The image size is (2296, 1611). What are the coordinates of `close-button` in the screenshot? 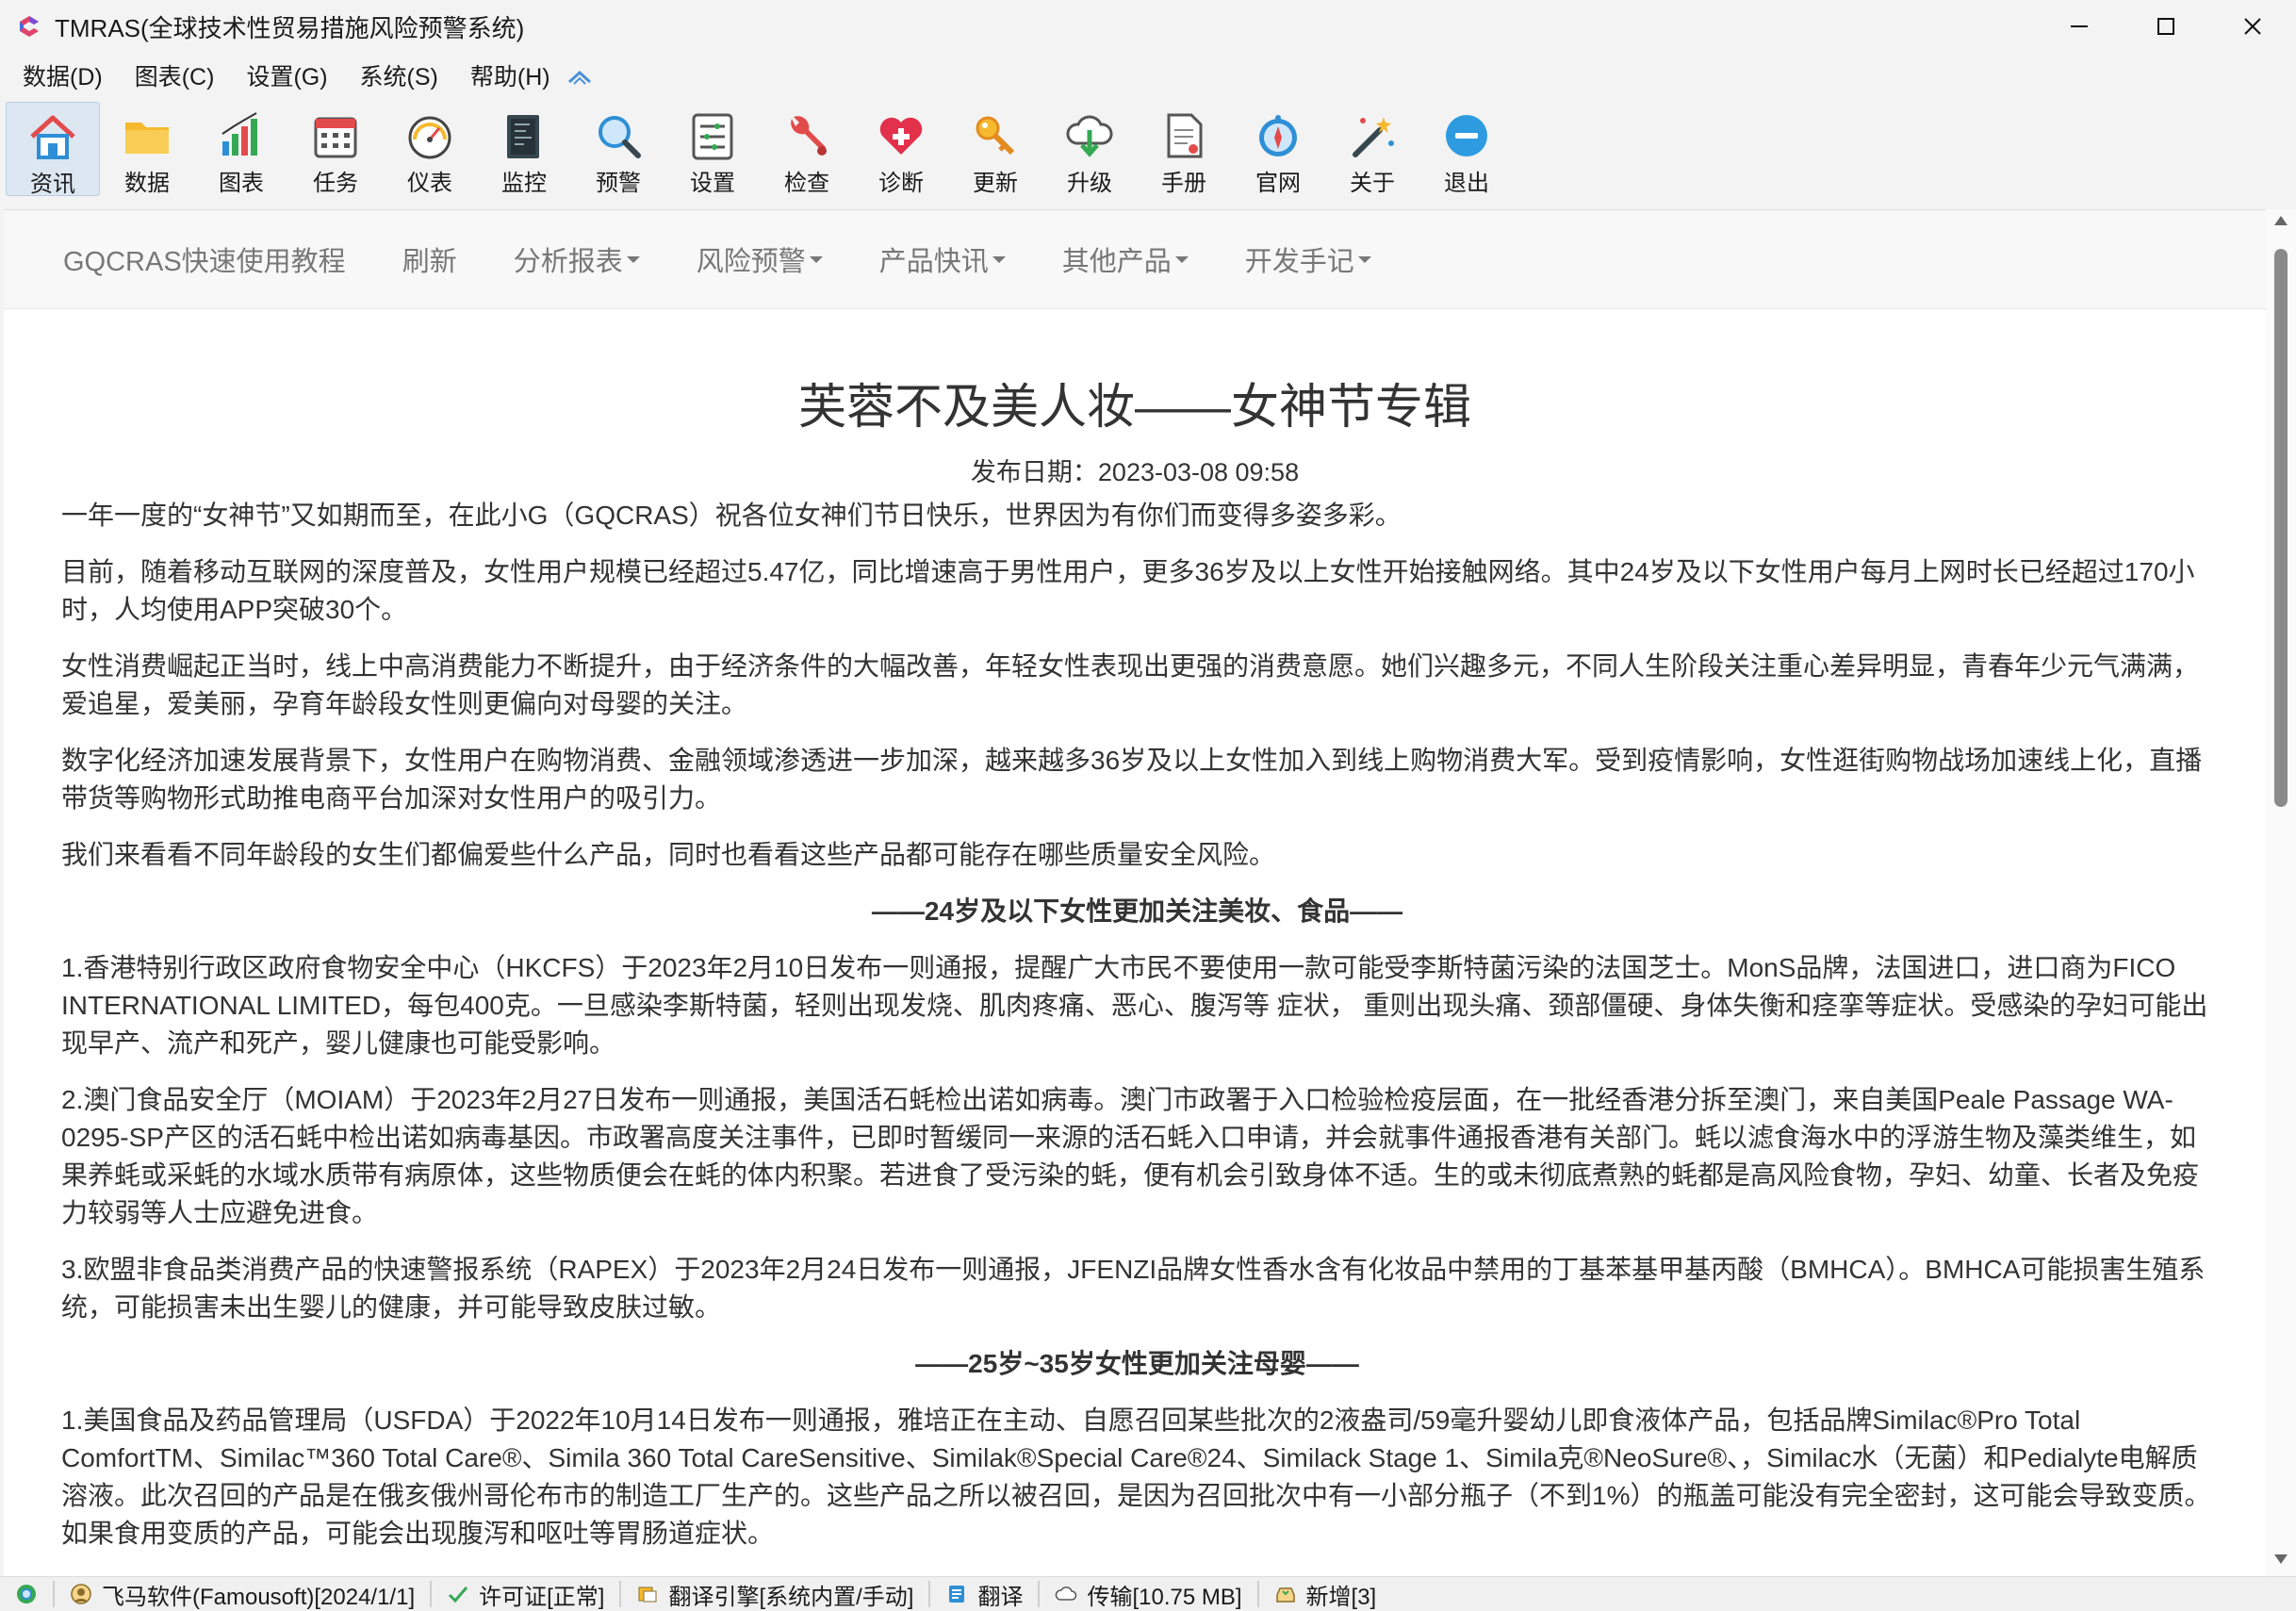 It's located at (2252, 26).